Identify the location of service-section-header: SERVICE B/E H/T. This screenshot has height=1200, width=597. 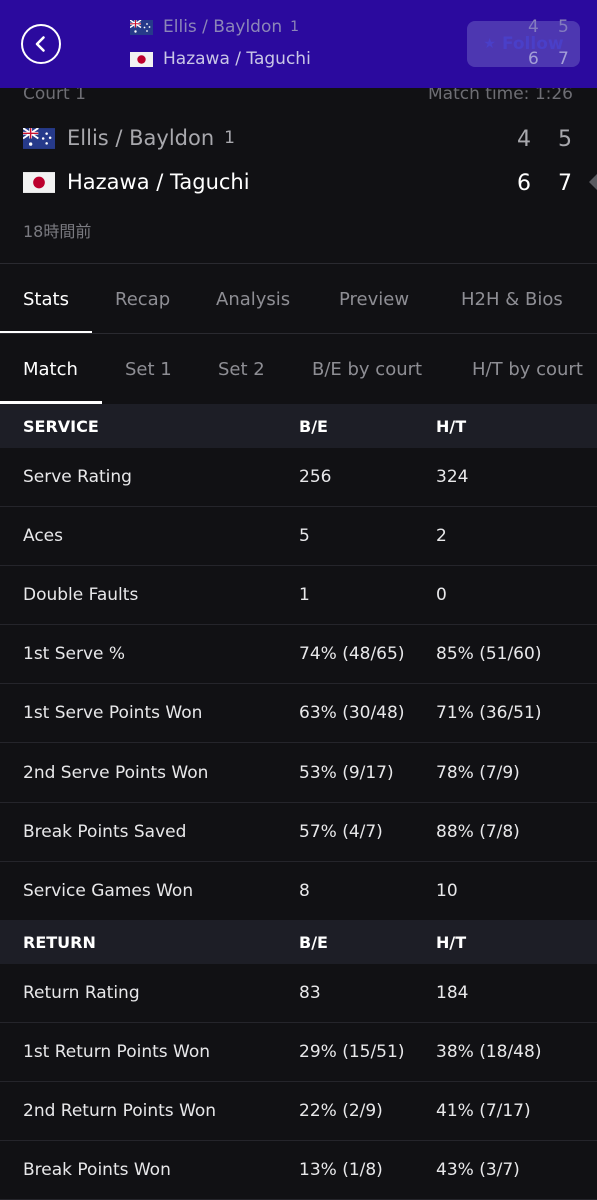
(298, 426).